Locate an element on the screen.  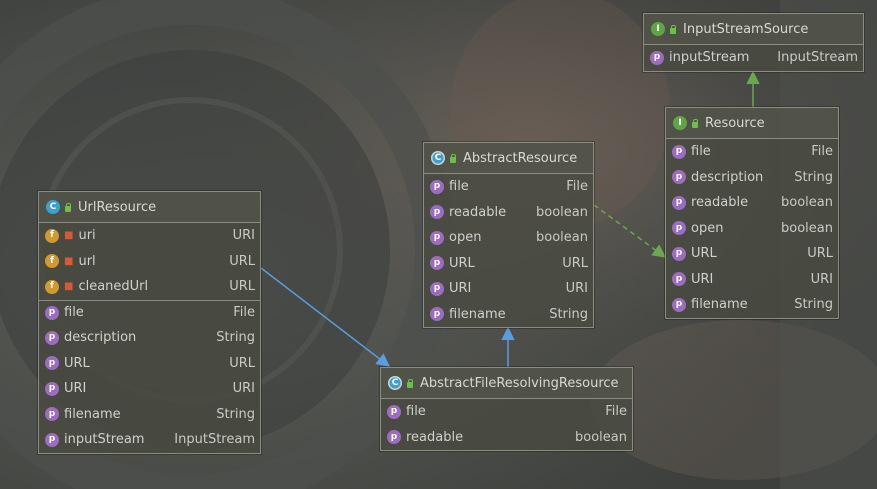
field-row: f ■ url URL is located at coordinates (149, 262).